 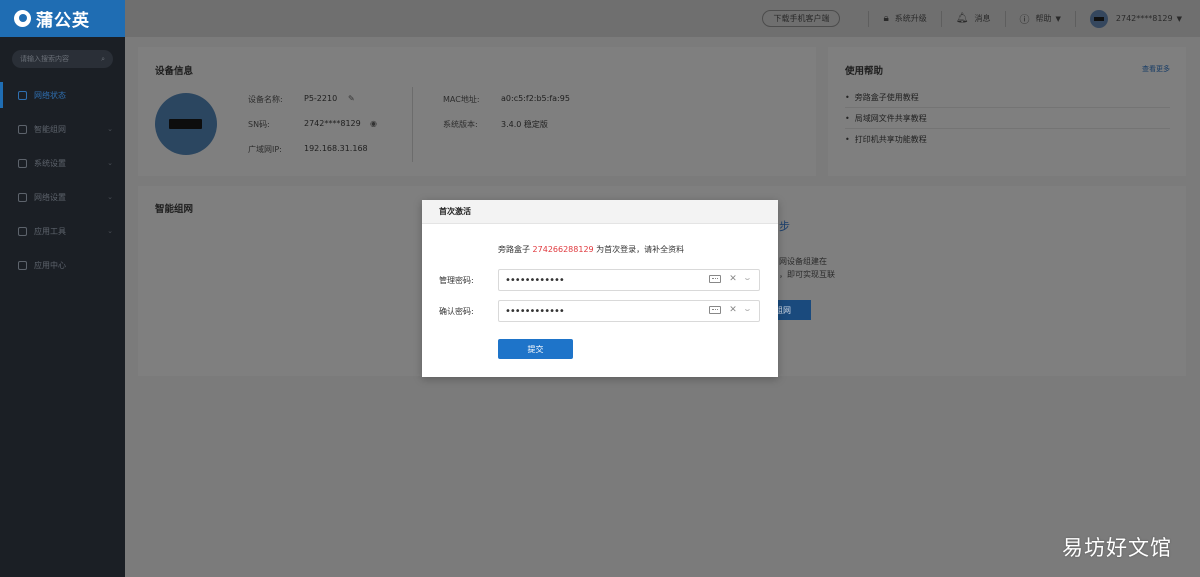 What do you see at coordinates (524, 124) in the screenshot?
I see `version-value: 3.4.0 稳定版` at bounding box center [524, 124].